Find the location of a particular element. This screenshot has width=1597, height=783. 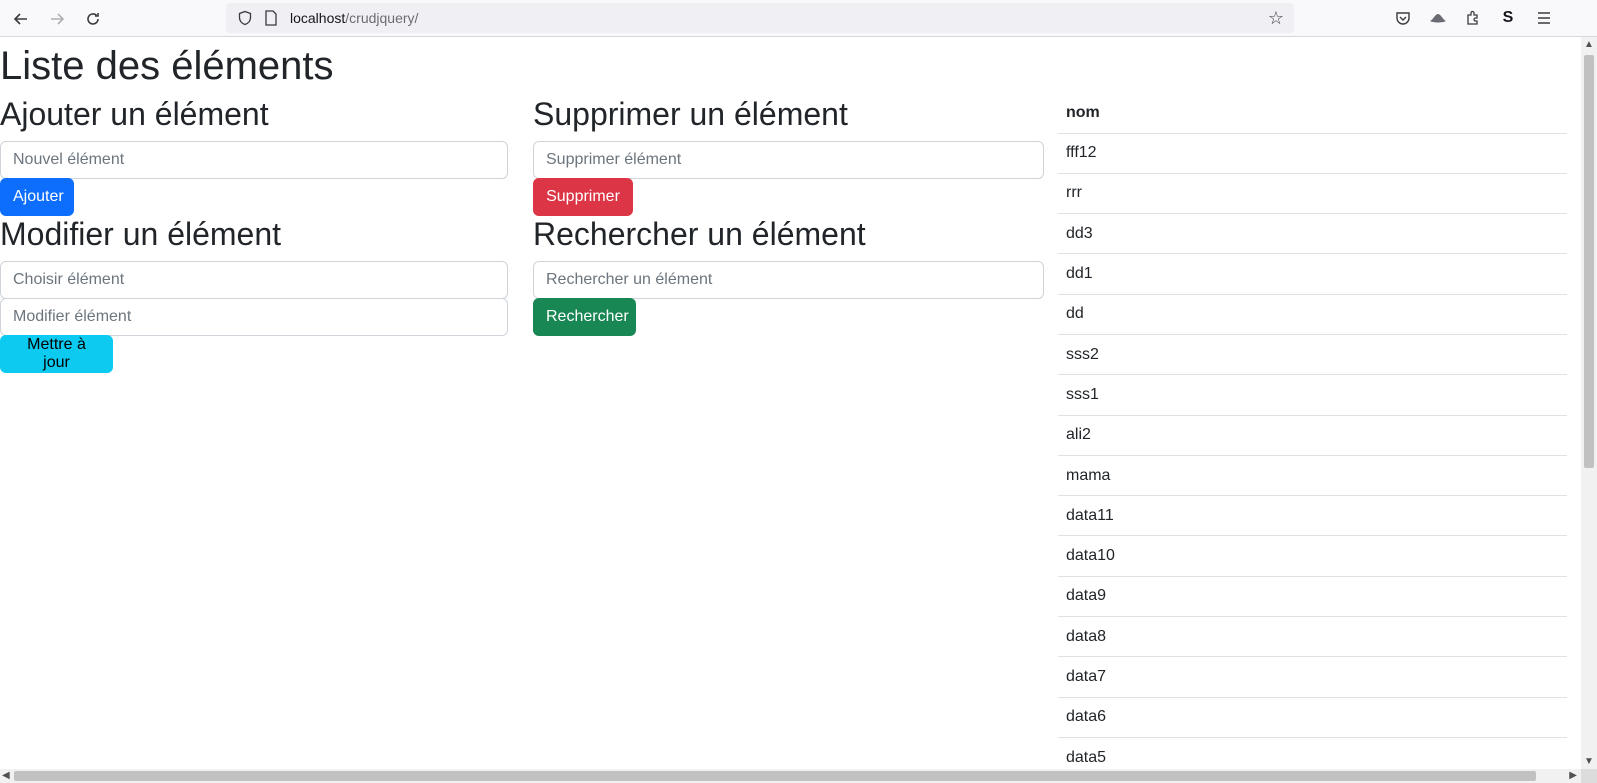

table-row: sss1 is located at coordinates (1312, 395).